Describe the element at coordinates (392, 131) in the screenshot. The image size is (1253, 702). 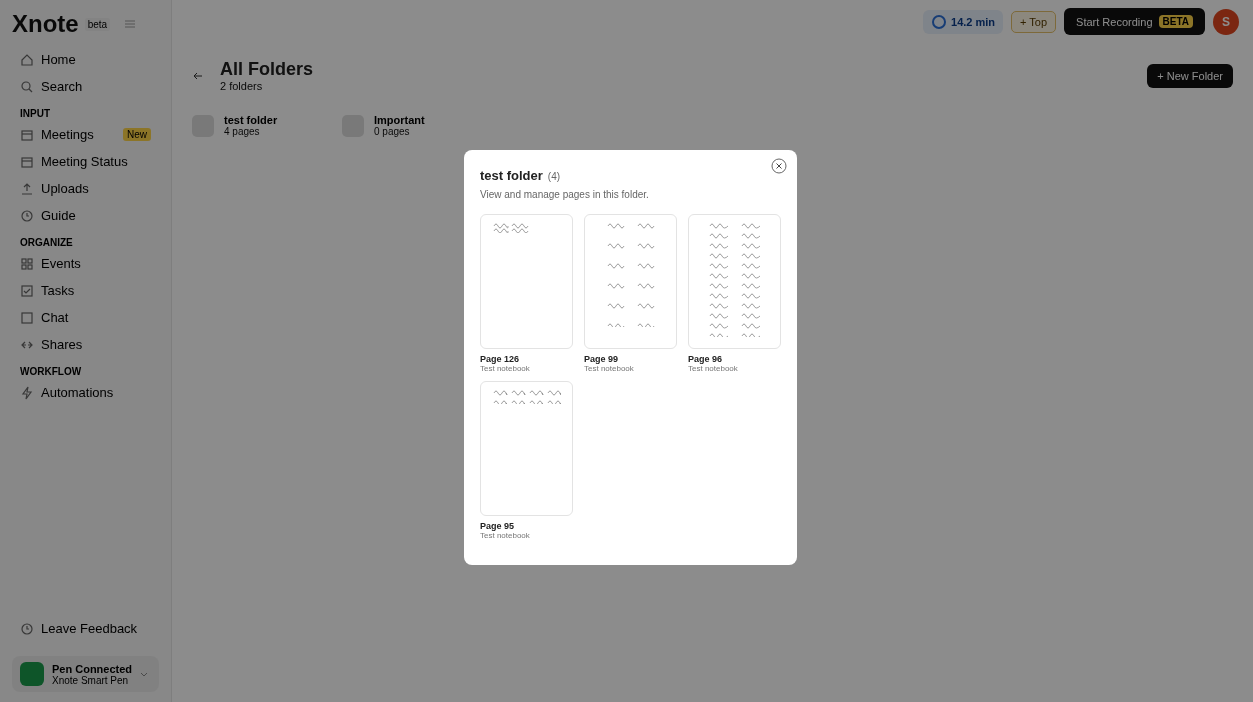
I see `folder-count: 0 pages` at that location.